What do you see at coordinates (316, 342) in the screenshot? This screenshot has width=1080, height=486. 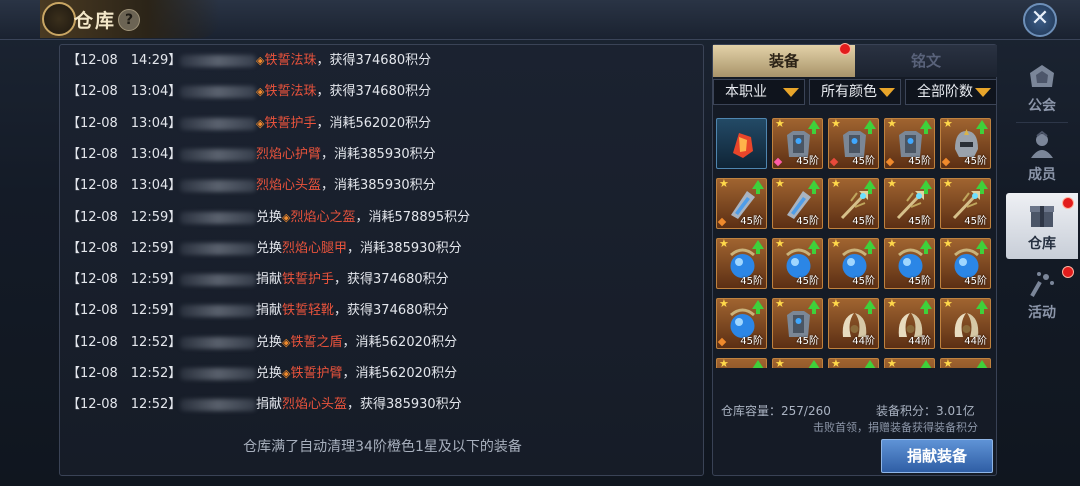 I see `log-item-name: 铁誓之盾` at bounding box center [316, 342].